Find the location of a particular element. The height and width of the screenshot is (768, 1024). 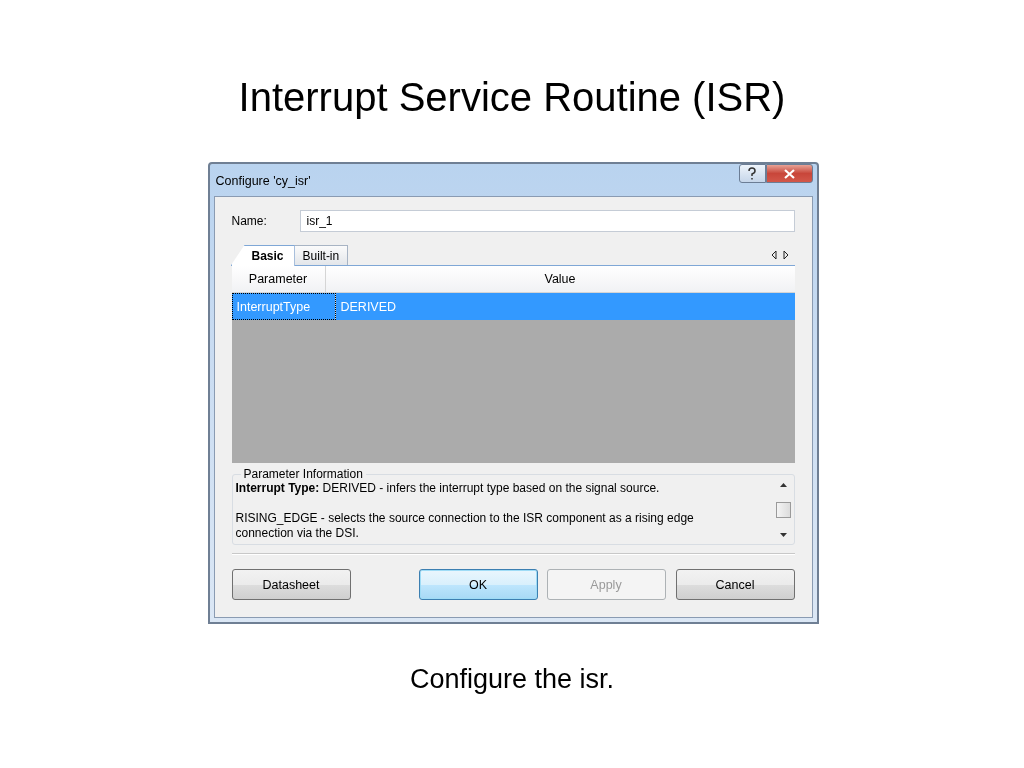

dialog-button: Cancel is located at coordinates (735, 584).